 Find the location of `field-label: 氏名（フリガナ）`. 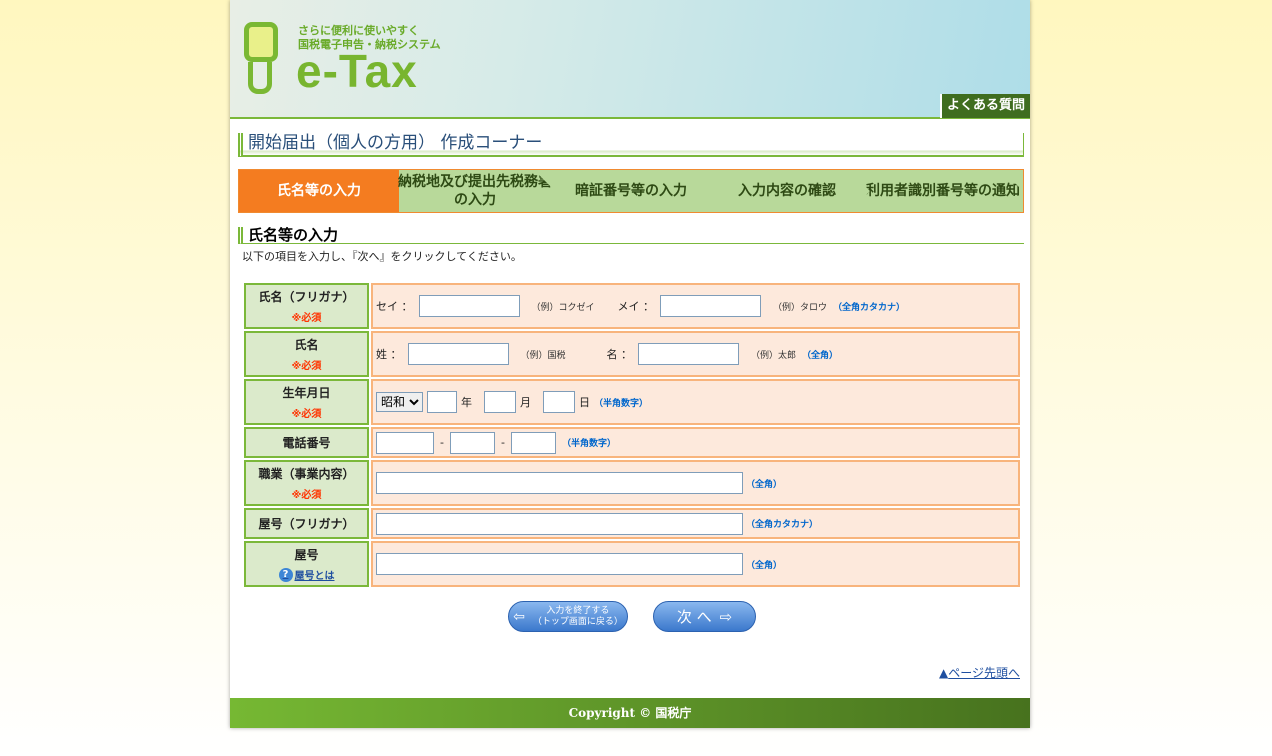

field-label: 氏名（フリガナ） is located at coordinates (306, 297).